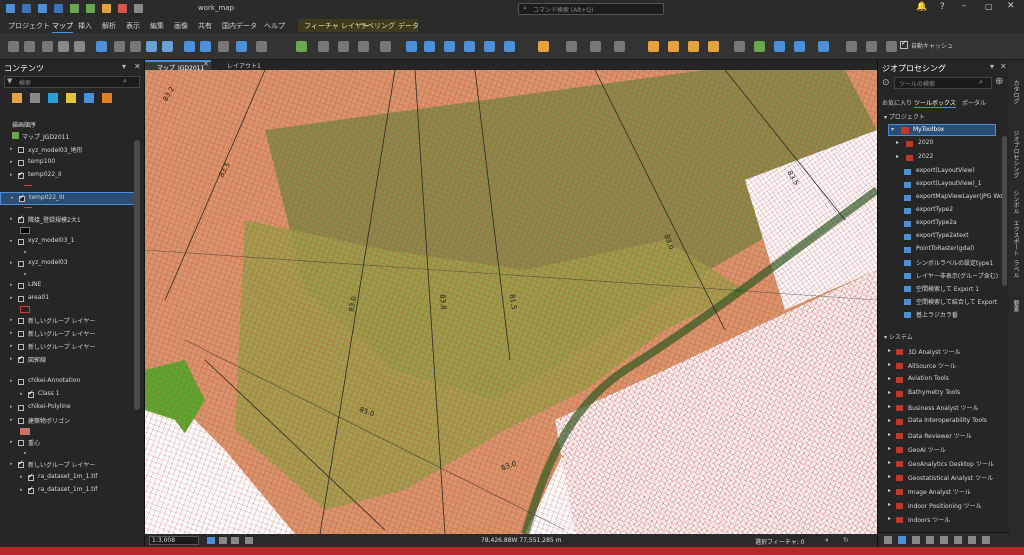 The height and width of the screenshot is (555, 1024). I want to click on export-tab-icon, so click(972, 540).